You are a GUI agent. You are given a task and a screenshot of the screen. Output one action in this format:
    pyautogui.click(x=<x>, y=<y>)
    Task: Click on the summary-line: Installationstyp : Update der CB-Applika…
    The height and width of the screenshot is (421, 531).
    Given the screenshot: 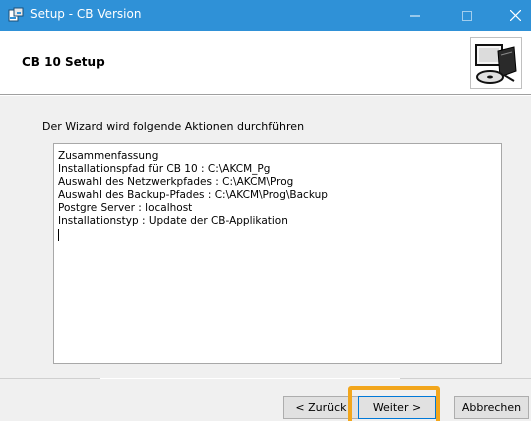 What is the action you would take?
    pyautogui.click(x=173, y=221)
    